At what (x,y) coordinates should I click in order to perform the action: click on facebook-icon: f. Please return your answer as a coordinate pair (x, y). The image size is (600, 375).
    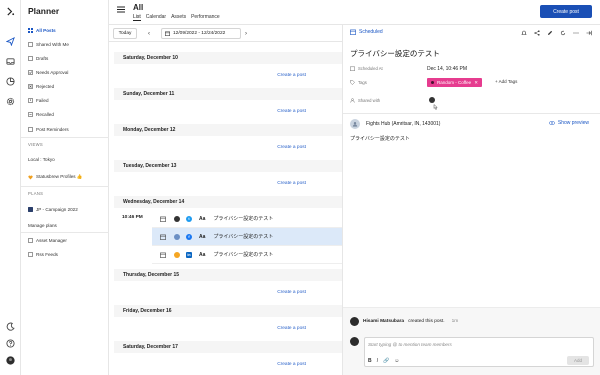
    Looking at the image, I should click on (189, 236).